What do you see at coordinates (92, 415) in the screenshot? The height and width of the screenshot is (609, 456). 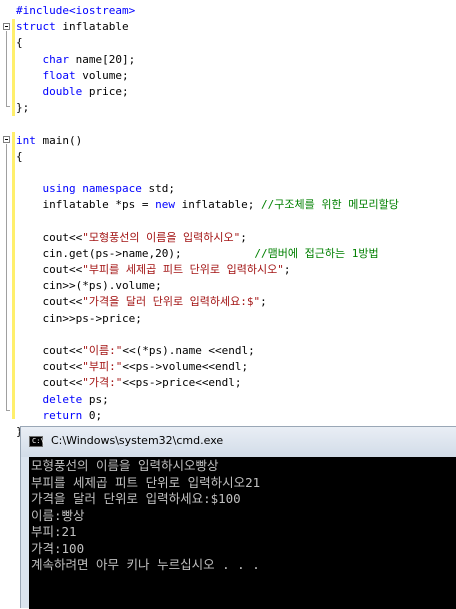 I see `code-token: 0;` at bounding box center [92, 415].